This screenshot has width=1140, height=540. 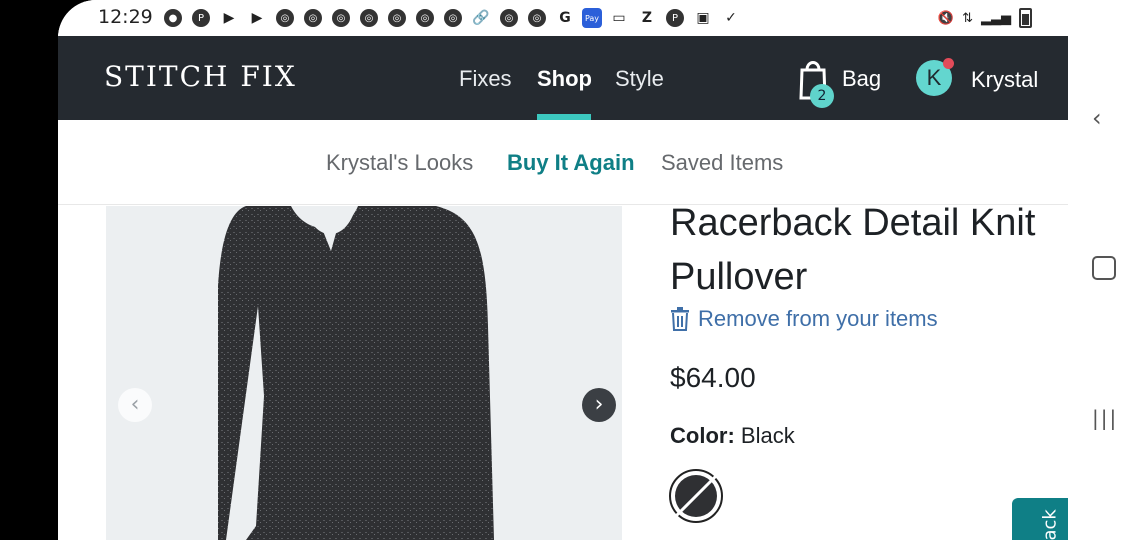 I want to click on previous-image-button: ‹, so click(x=135, y=405).